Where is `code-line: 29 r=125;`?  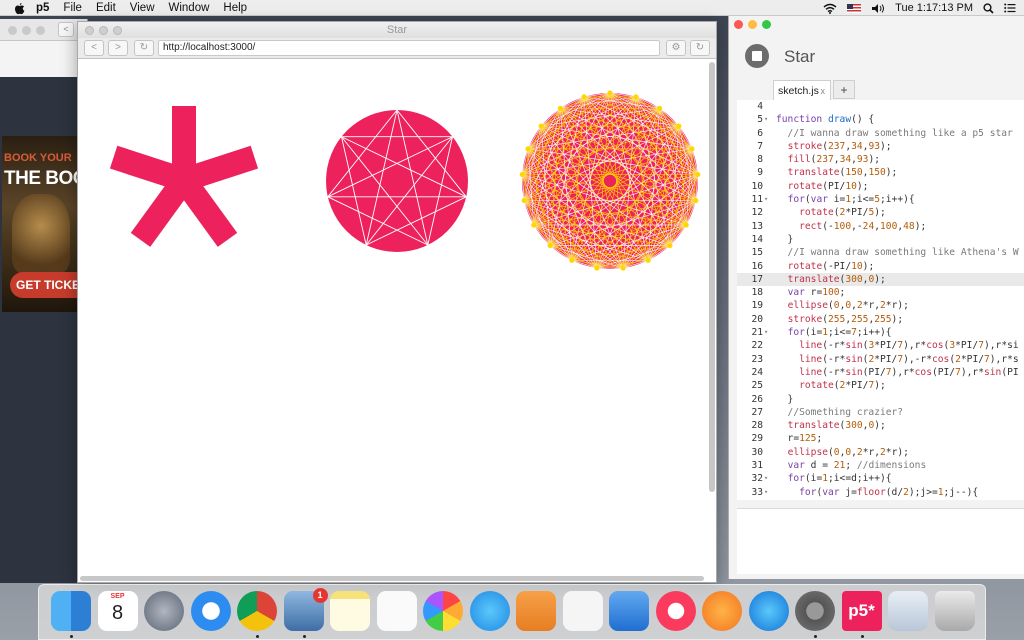
code-line: 29 r=125; is located at coordinates (880, 438).